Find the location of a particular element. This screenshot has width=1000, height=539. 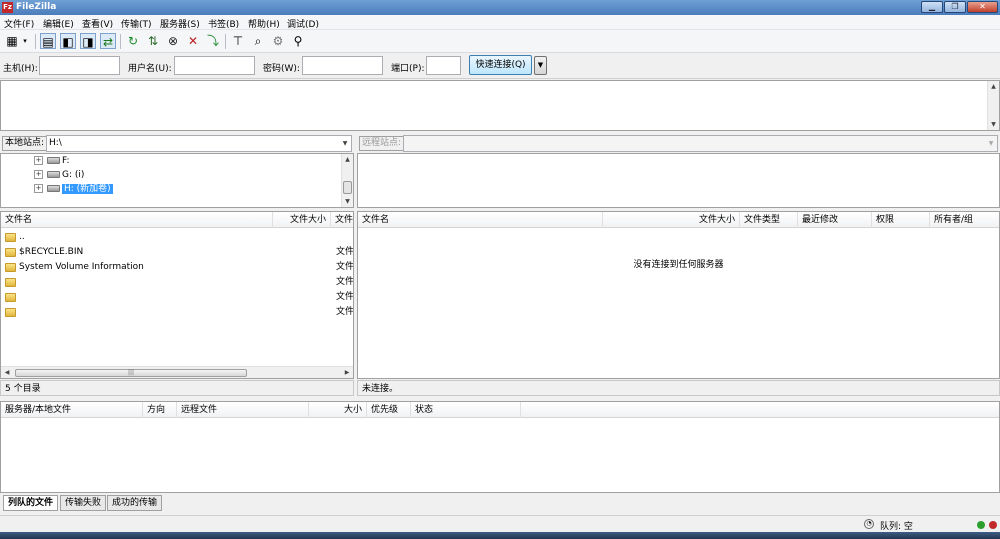

file-row: $RECYCLE.BIN 文件 is located at coordinates (177, 252).